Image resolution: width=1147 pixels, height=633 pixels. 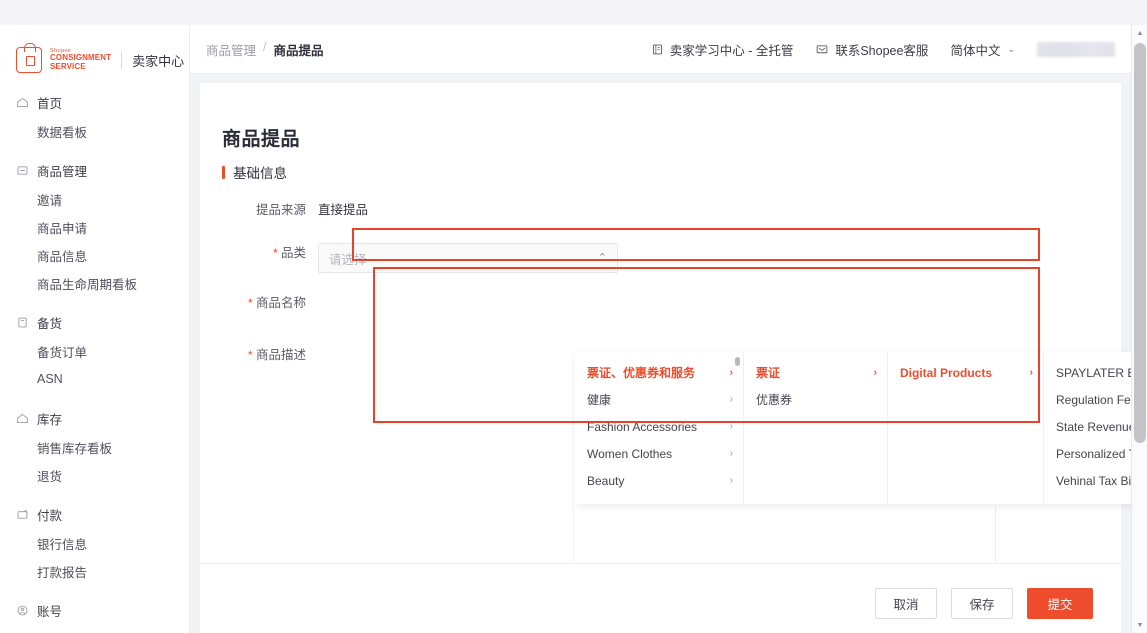 I want to click on product-name-label: 商品名称, so click(x=259, y=303).